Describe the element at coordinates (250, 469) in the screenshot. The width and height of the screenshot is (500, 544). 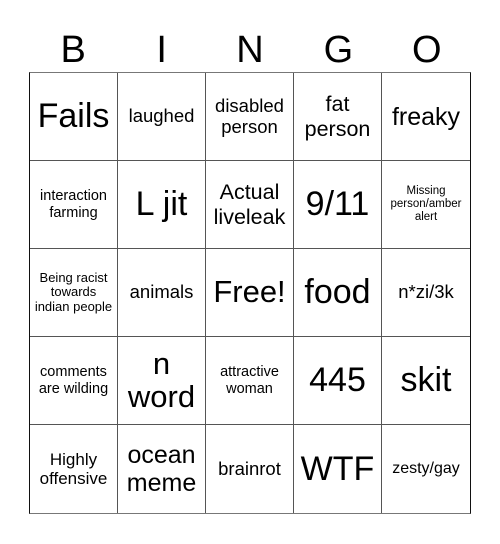
I see `bingo-cell: brainrot` at that location.